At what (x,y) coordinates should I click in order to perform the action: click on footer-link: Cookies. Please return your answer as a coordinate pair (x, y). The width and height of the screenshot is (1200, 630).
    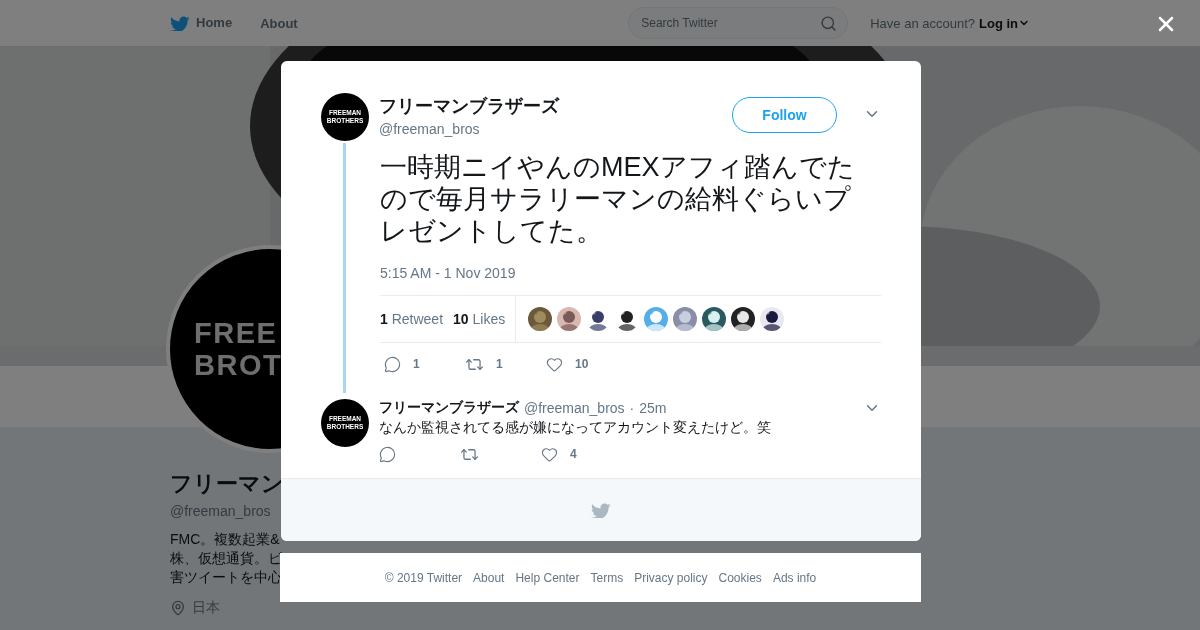
    Looking at the image, I should click on (740, 577).